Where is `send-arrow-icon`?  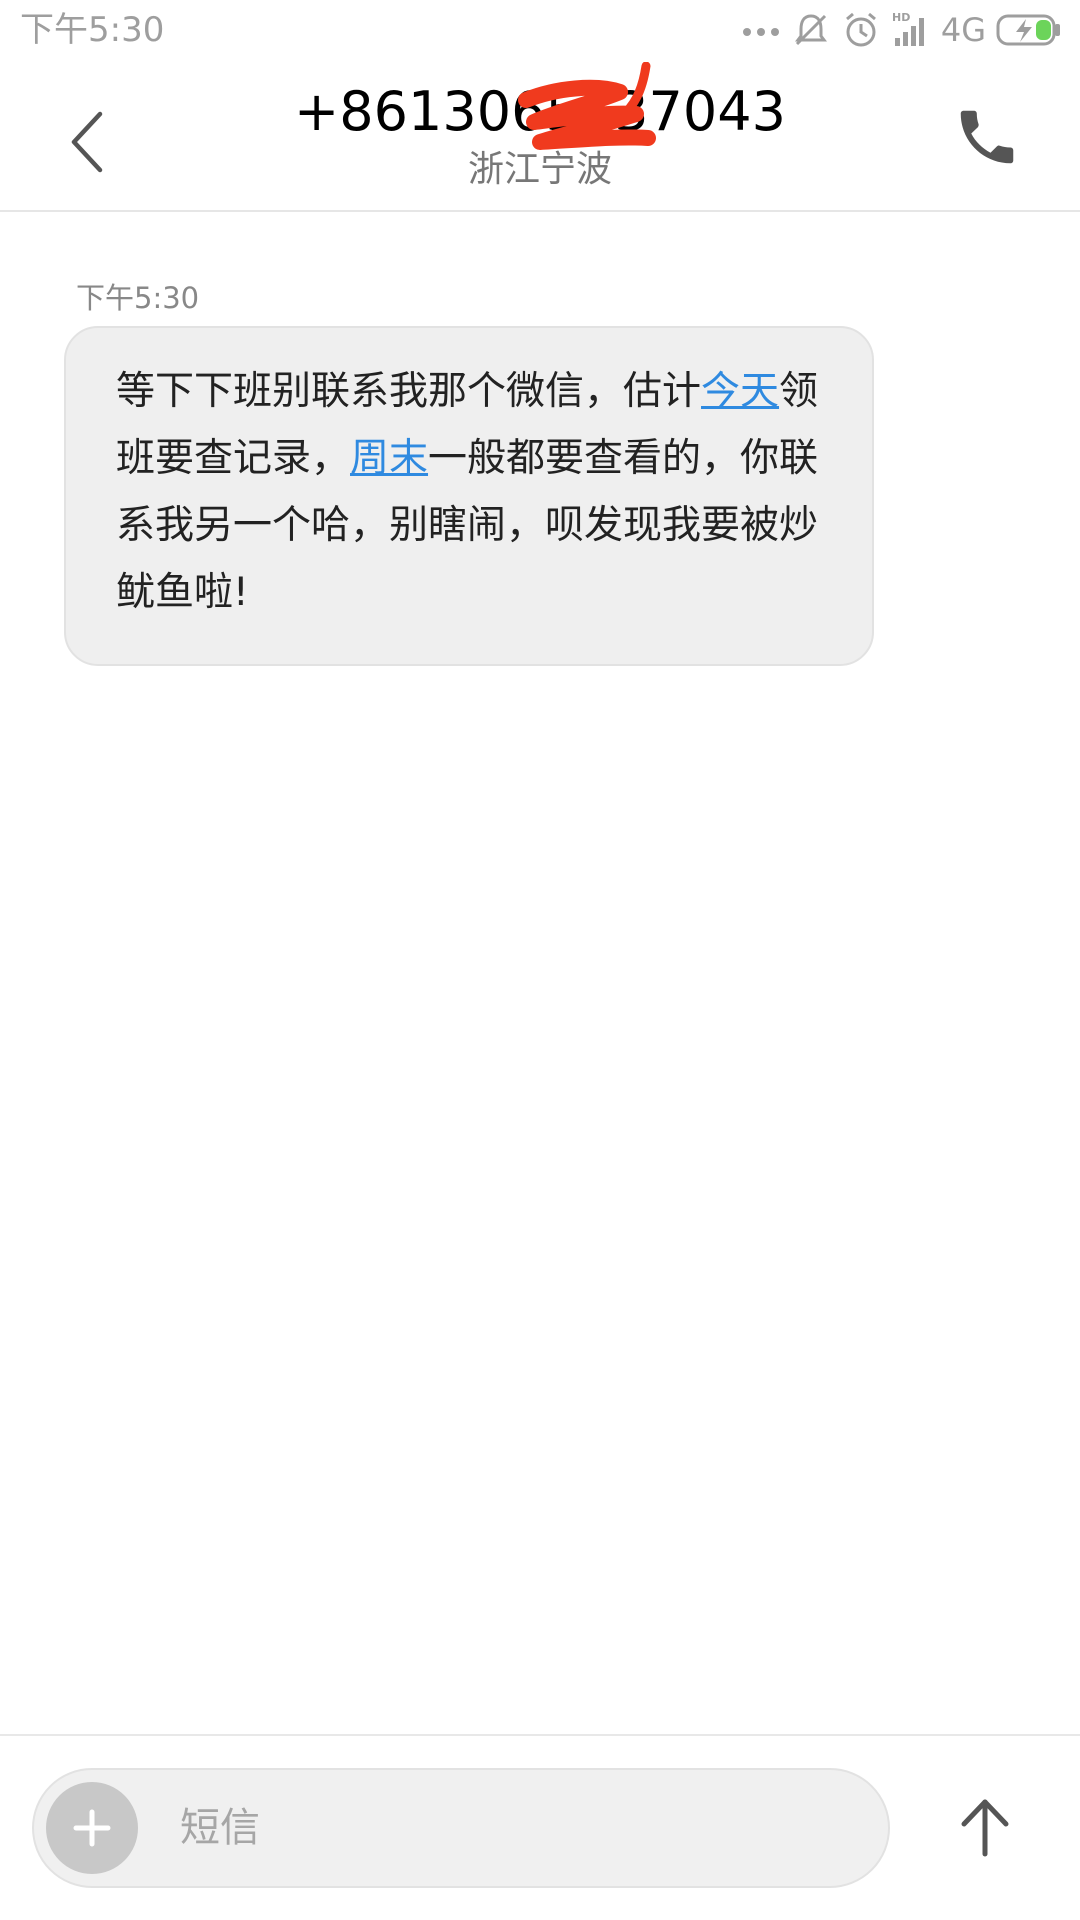 send-arrow-icon is located at coordinates (985, 1828).